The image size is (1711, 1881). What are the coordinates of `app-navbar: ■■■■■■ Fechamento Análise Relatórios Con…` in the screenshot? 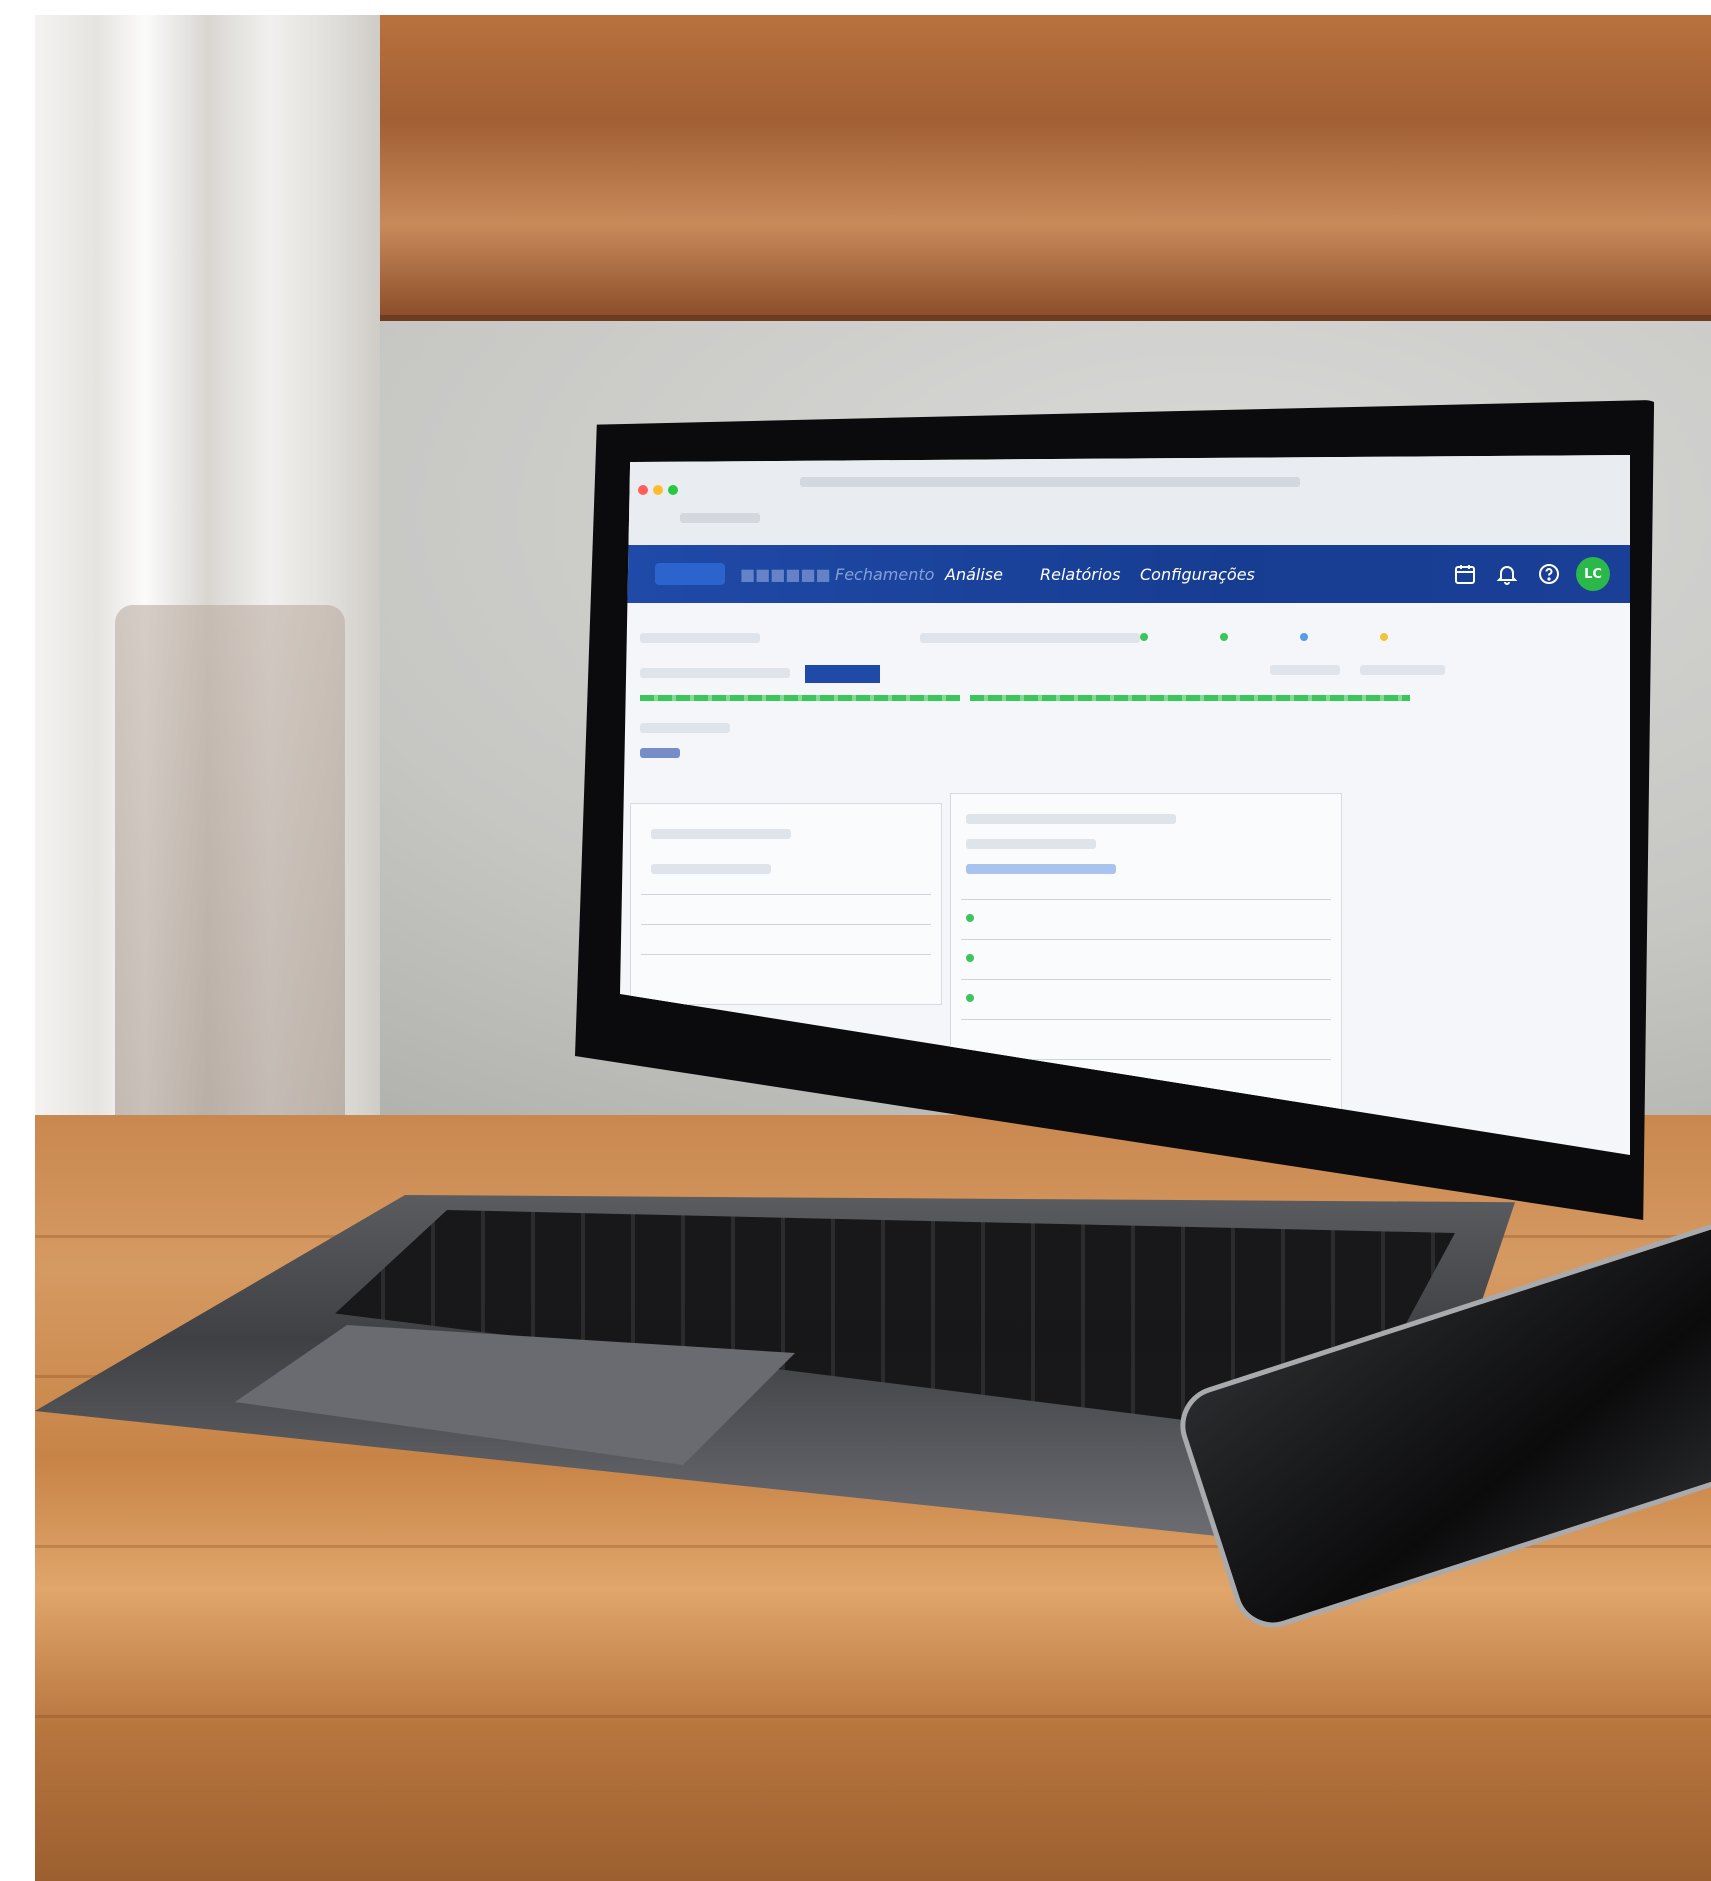 It's located at (1125, 574).